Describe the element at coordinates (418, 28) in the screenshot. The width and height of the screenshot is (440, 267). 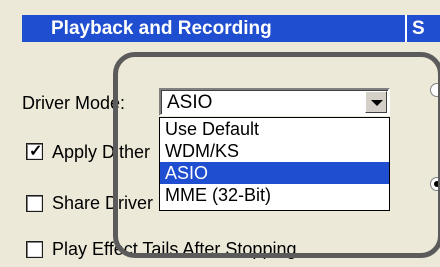
I see `panel-header-right-label: S` at that location.